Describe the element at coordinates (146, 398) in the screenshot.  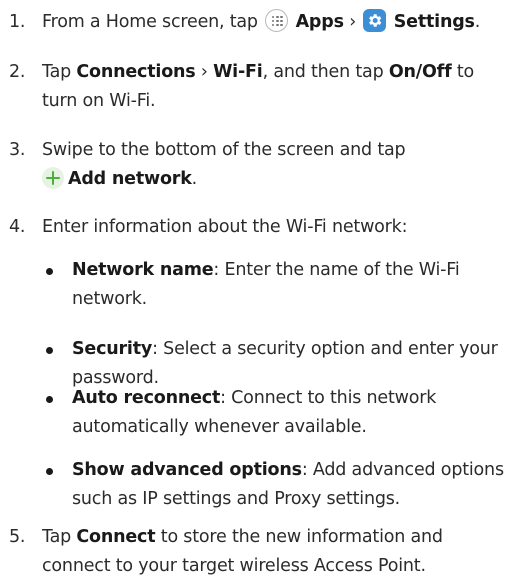
I see `bullet-term: Auto reconnect` at that location.